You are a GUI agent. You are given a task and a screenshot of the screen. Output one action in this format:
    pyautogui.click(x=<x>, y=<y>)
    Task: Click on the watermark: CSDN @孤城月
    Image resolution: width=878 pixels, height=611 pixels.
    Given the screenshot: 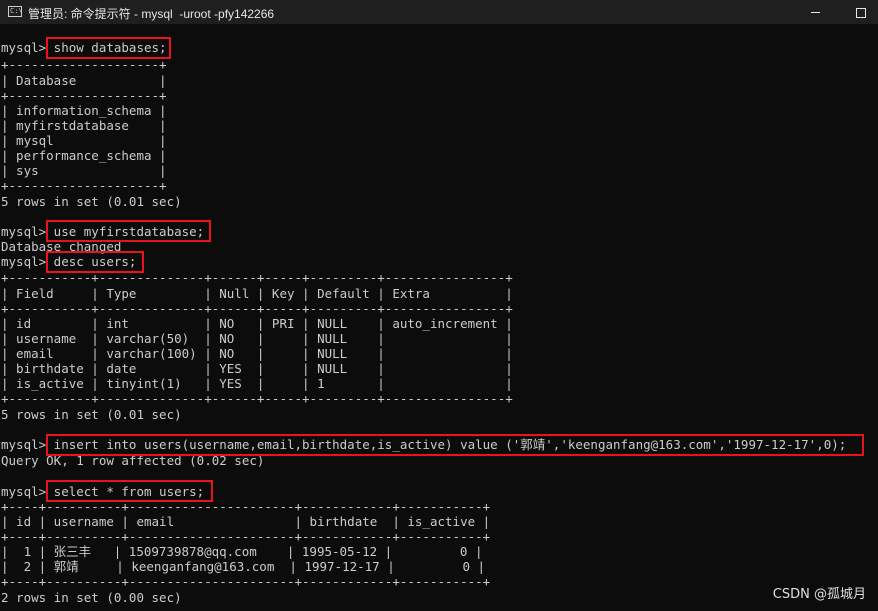 What is the action you would take?
    pyautogui.click(x=819, y=594)
    